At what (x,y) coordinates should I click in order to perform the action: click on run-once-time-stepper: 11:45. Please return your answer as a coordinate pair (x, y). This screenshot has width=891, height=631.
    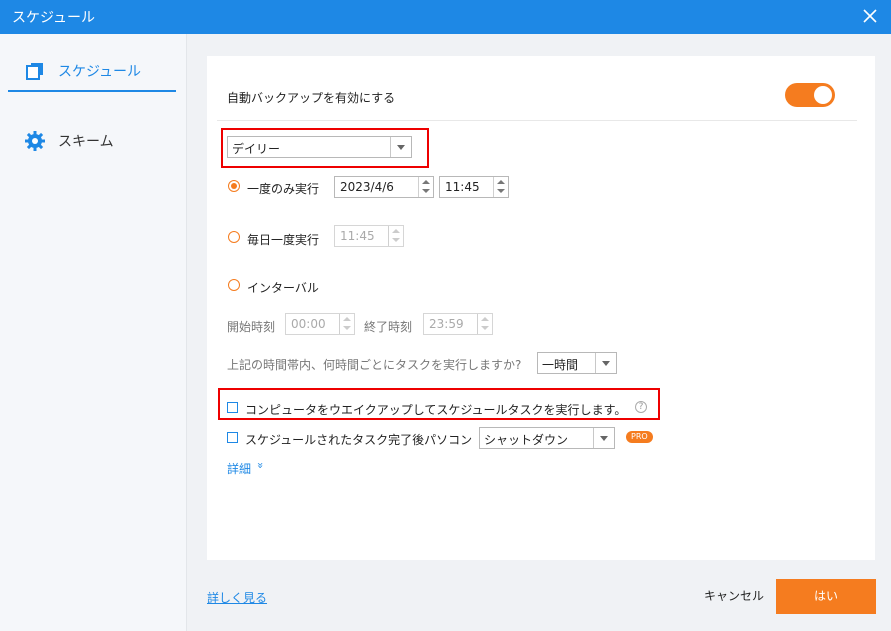
    Looking at the image, I should click on (474, 187).